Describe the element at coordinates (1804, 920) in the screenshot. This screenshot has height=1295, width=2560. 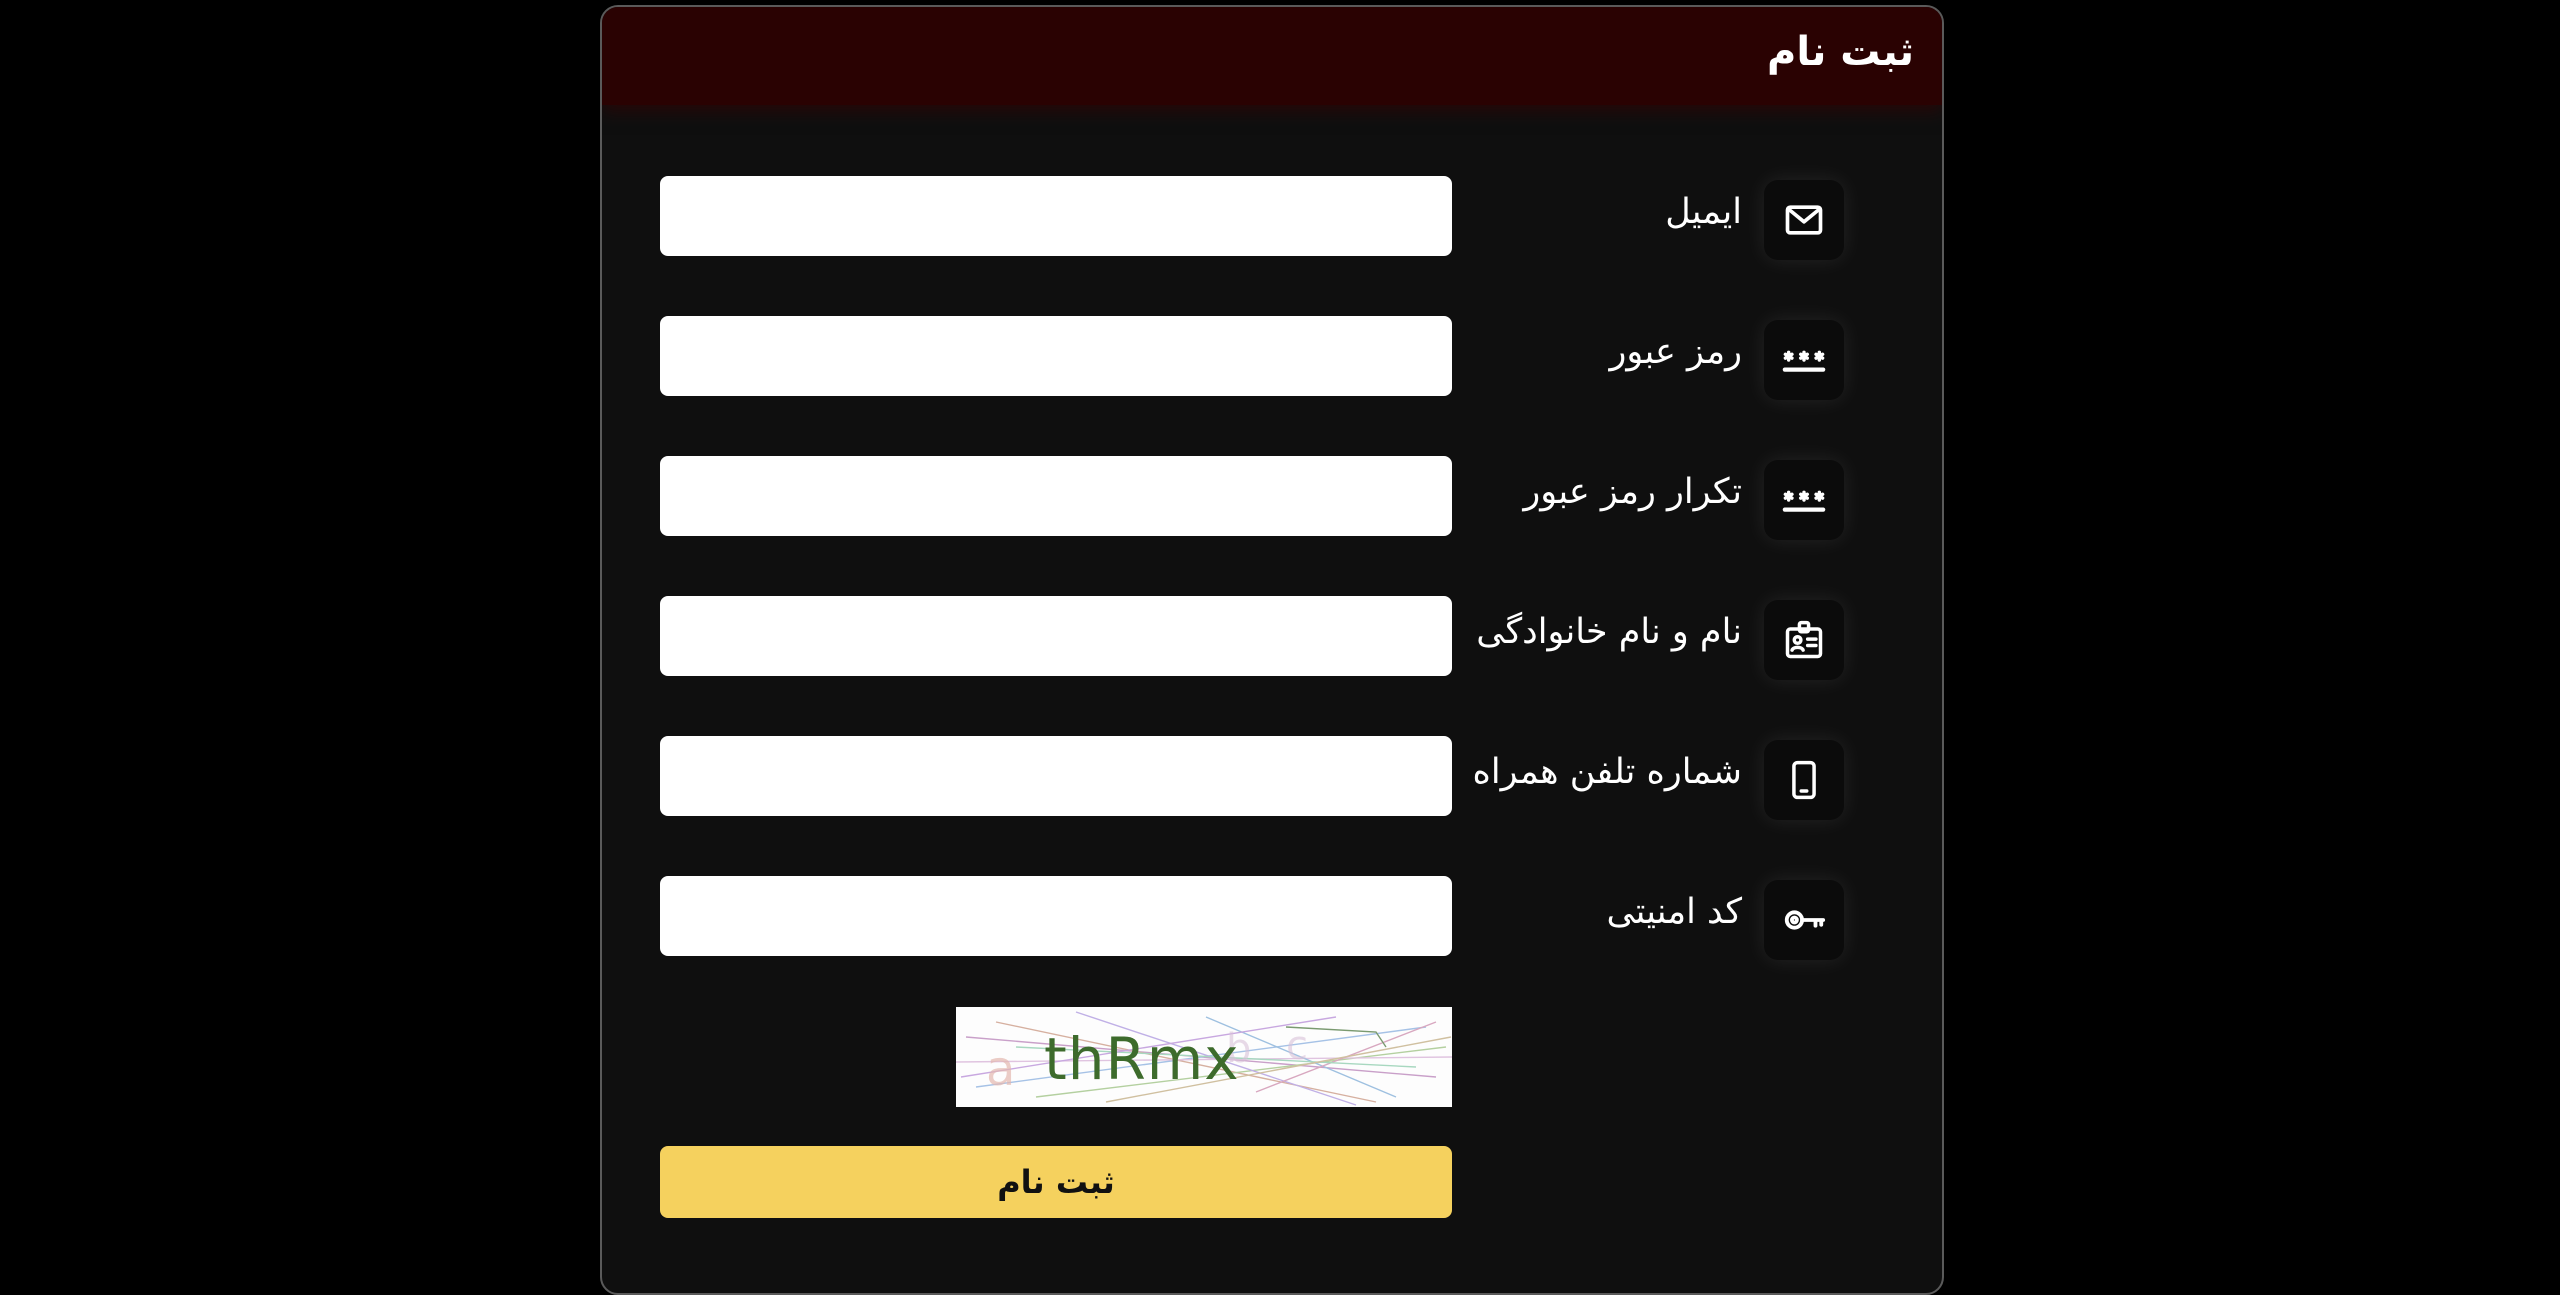
I see `key-icon` at that location.